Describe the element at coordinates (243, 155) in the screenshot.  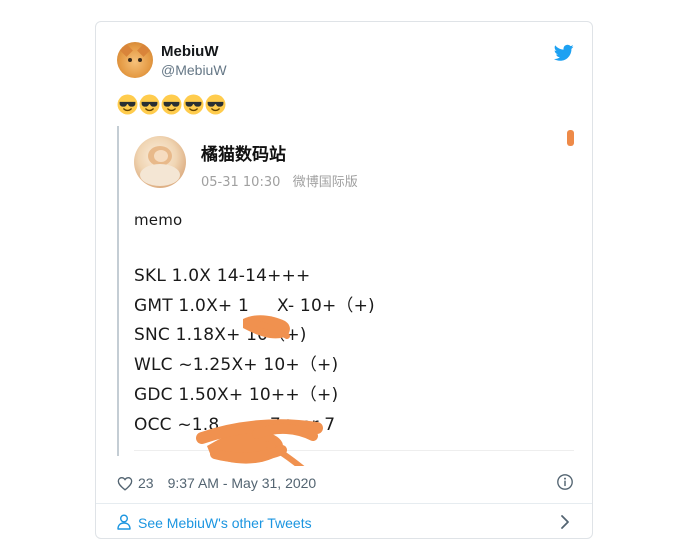
I see `quoted-author-name: 橘猫数码站` at that location.